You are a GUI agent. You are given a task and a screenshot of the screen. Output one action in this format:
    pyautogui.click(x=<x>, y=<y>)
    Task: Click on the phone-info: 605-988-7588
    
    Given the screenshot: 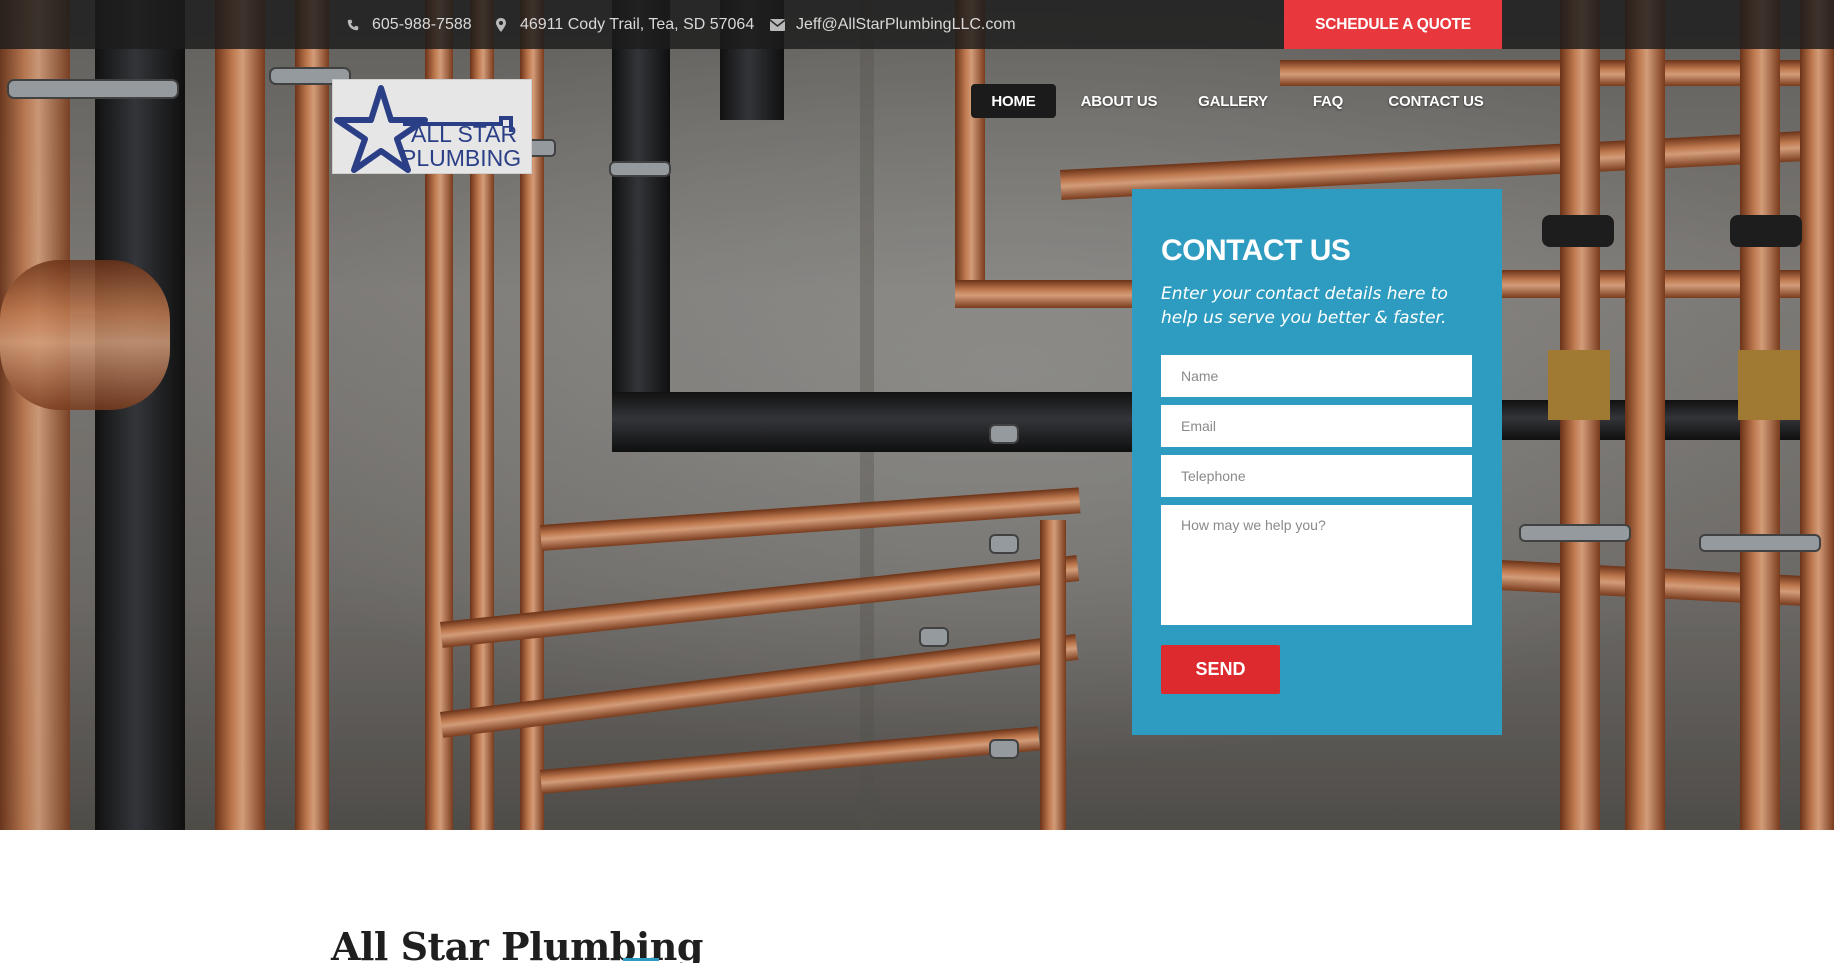 What is the action you would take?
    pyautogui.click(x=408, y=24)
    